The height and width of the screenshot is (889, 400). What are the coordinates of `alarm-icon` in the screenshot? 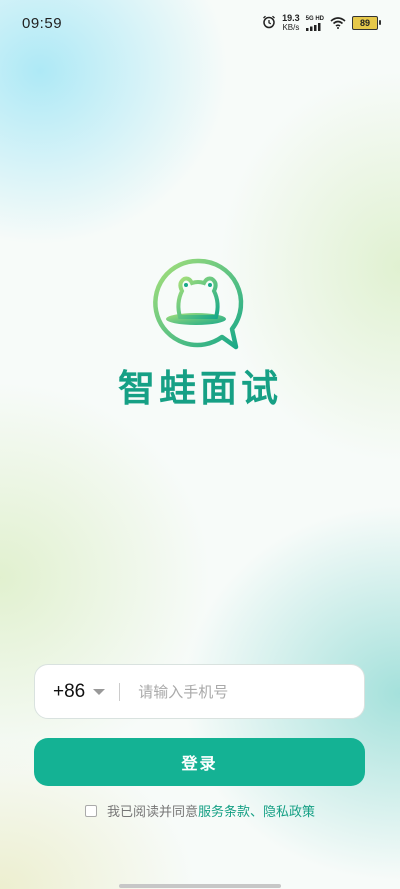 It's located at (269, 23).